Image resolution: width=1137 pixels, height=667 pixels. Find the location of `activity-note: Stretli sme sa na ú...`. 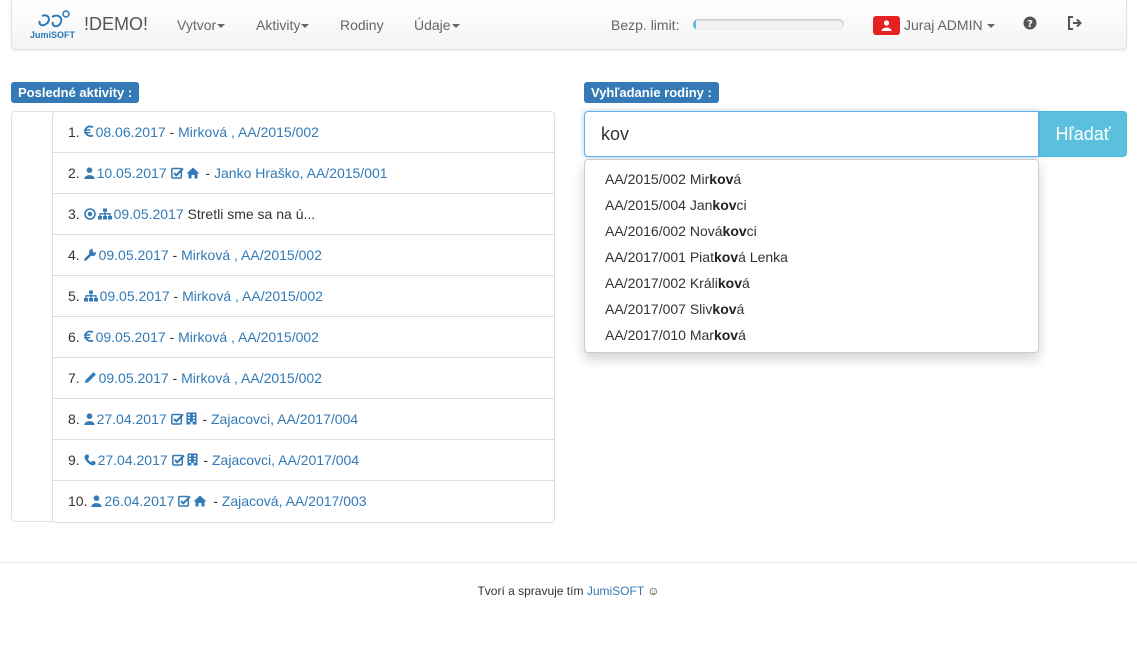

activity-note: Stretli sme sa na ú... is located at coordinates (251, 214).